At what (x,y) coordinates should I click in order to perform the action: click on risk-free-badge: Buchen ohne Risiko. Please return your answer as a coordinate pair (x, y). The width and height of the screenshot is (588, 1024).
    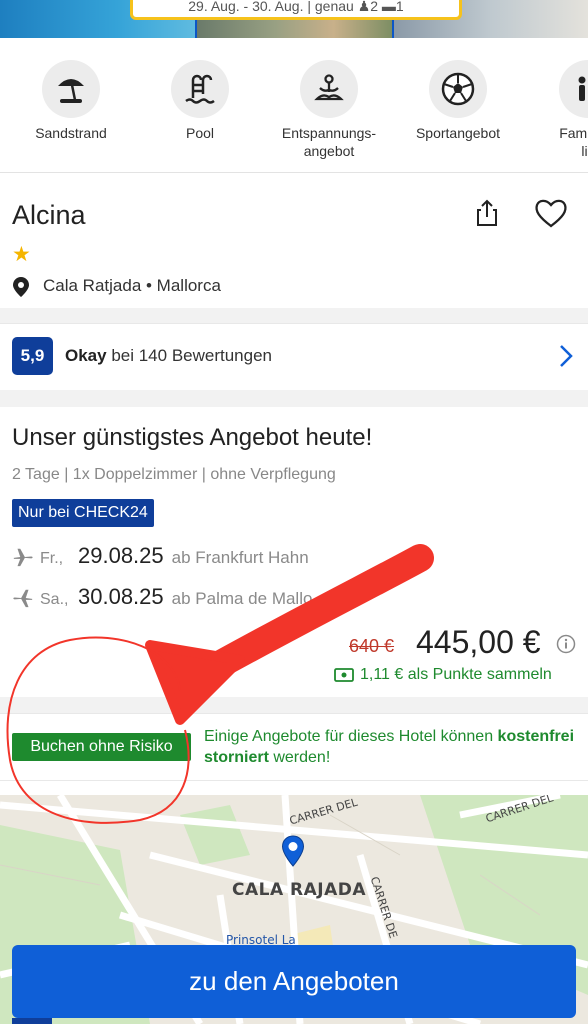
    Looking at the image, I should click on (101, 747).